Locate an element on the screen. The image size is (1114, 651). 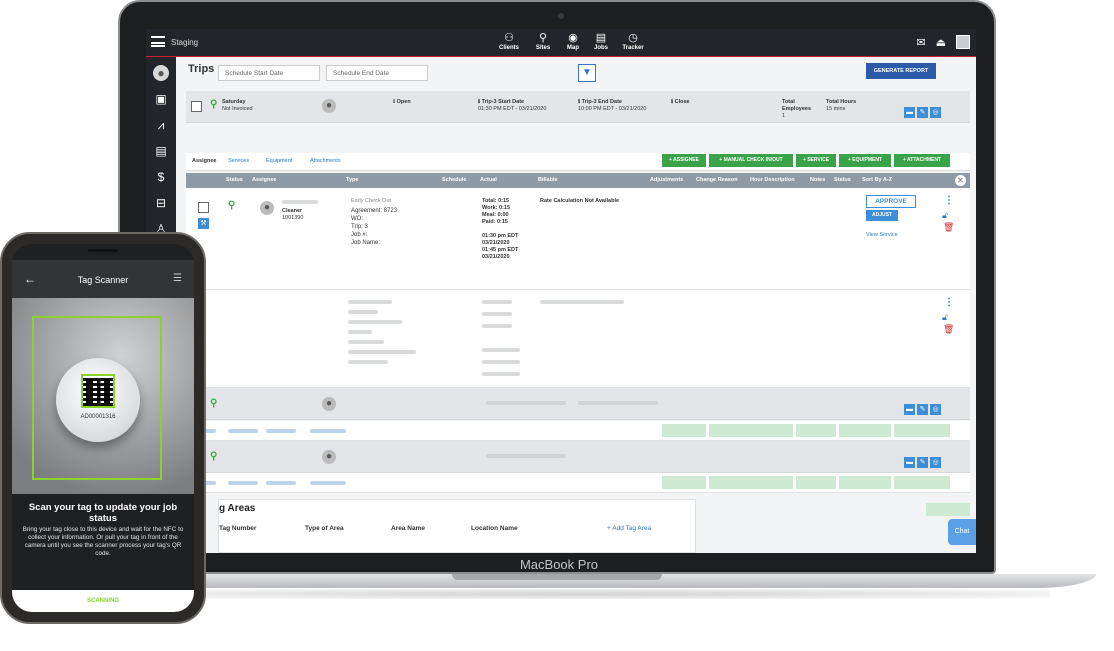
chat-button: Chat is located at coordinates (962, 532).